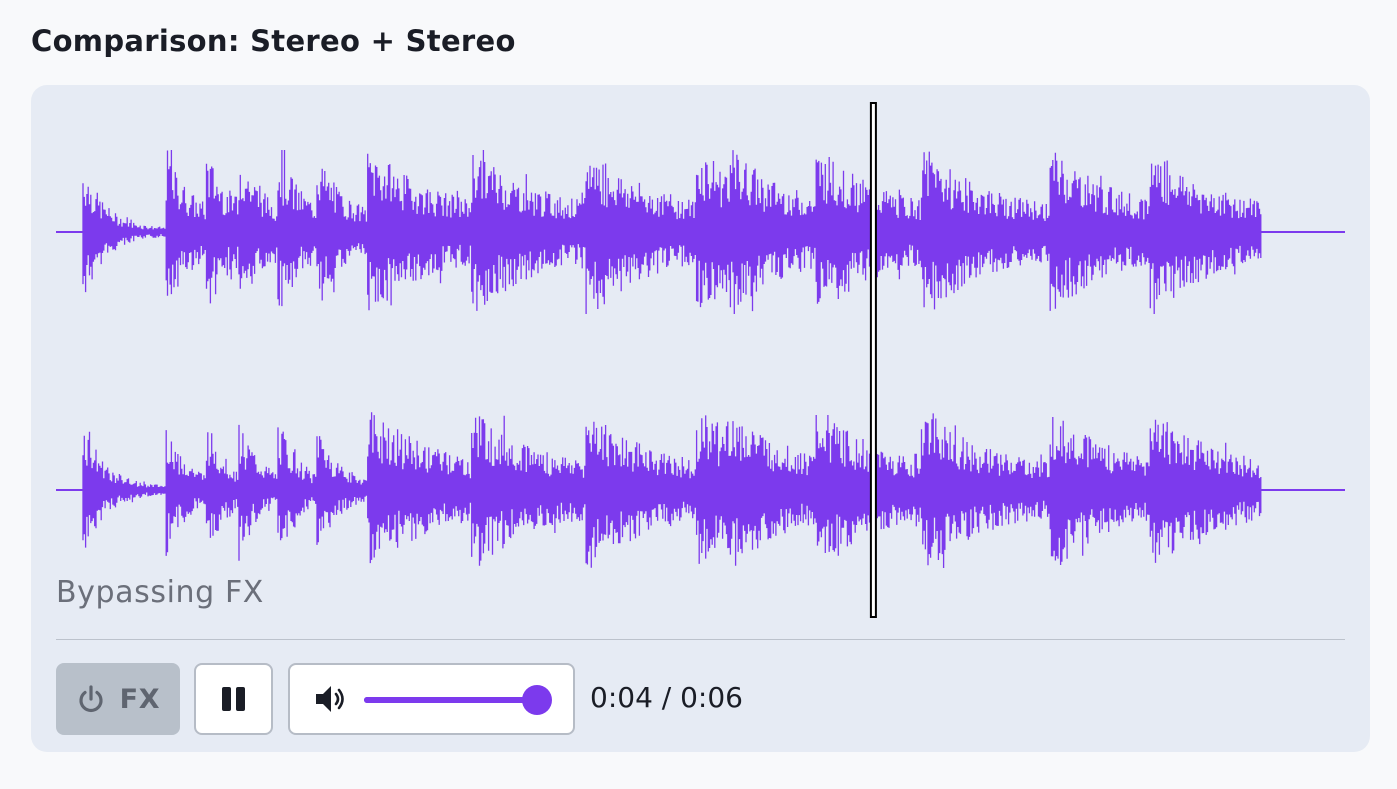 The image size is (1397, 789). What do you see at coordinates (537, 700) in the screenshot?
I see `volume-slider-thumb` at bounding box center [537, 700].